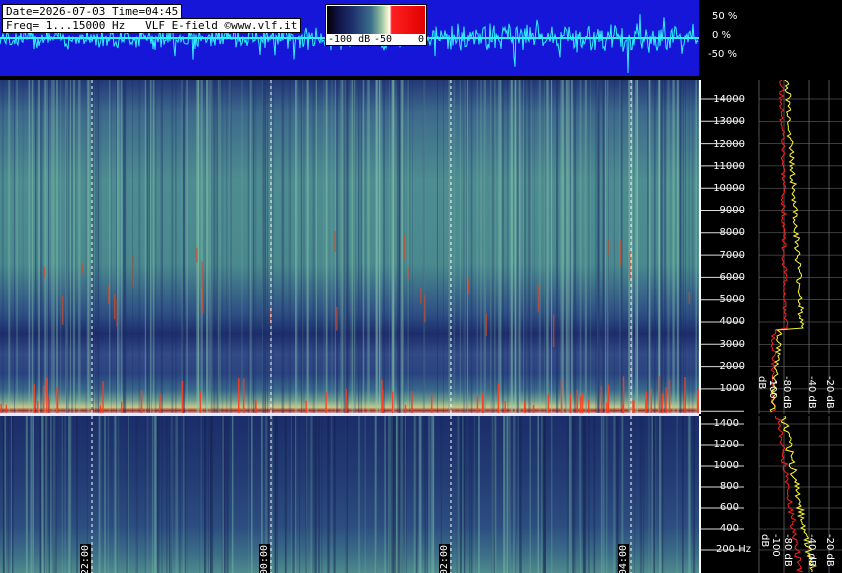  Describe the element at coordinates (85, 558) in the screenshot. I see `time-label-2200: 22:00` at that location.